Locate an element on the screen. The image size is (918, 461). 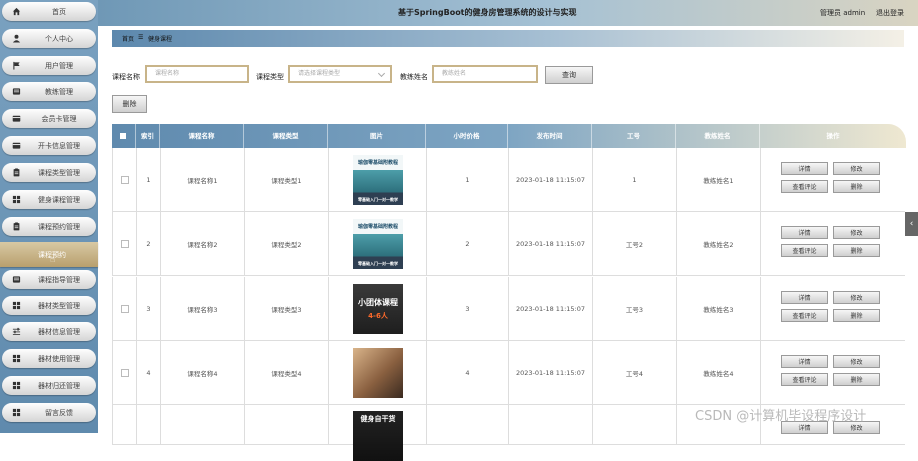
cell-course-name: 课程名称1 is located at coordinates (202, 179).